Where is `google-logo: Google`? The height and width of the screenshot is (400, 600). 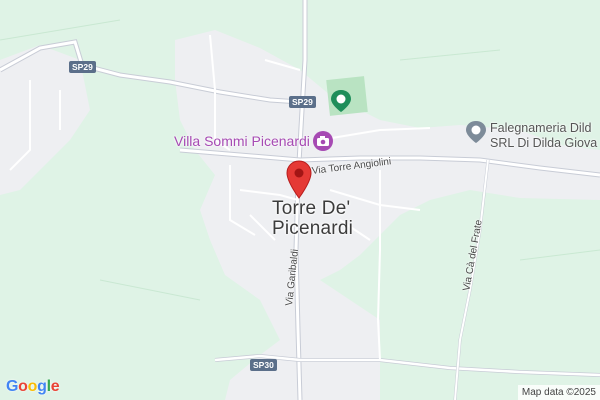
google-logo: Google is located at coordinates (33, 387).